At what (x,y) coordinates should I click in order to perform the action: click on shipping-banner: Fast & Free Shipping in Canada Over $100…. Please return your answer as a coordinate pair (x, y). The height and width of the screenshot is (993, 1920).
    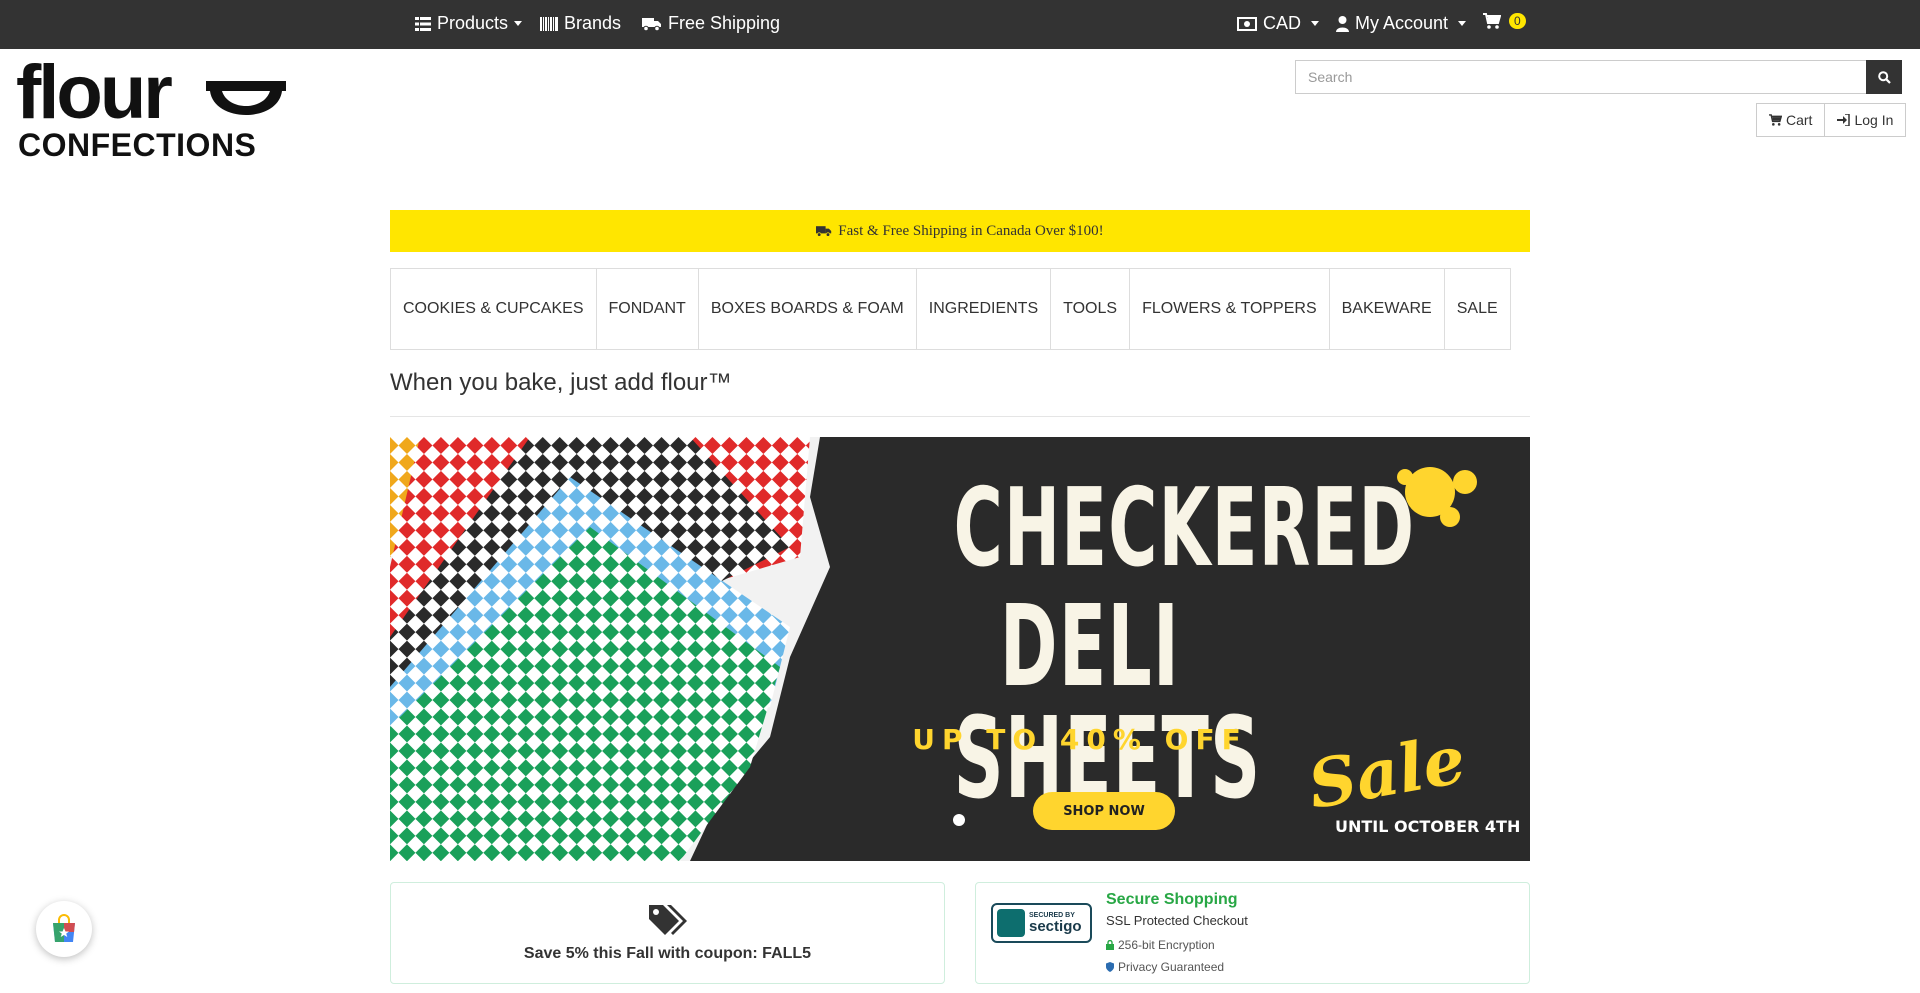
    Looking at the image, I should click on (960, 231).